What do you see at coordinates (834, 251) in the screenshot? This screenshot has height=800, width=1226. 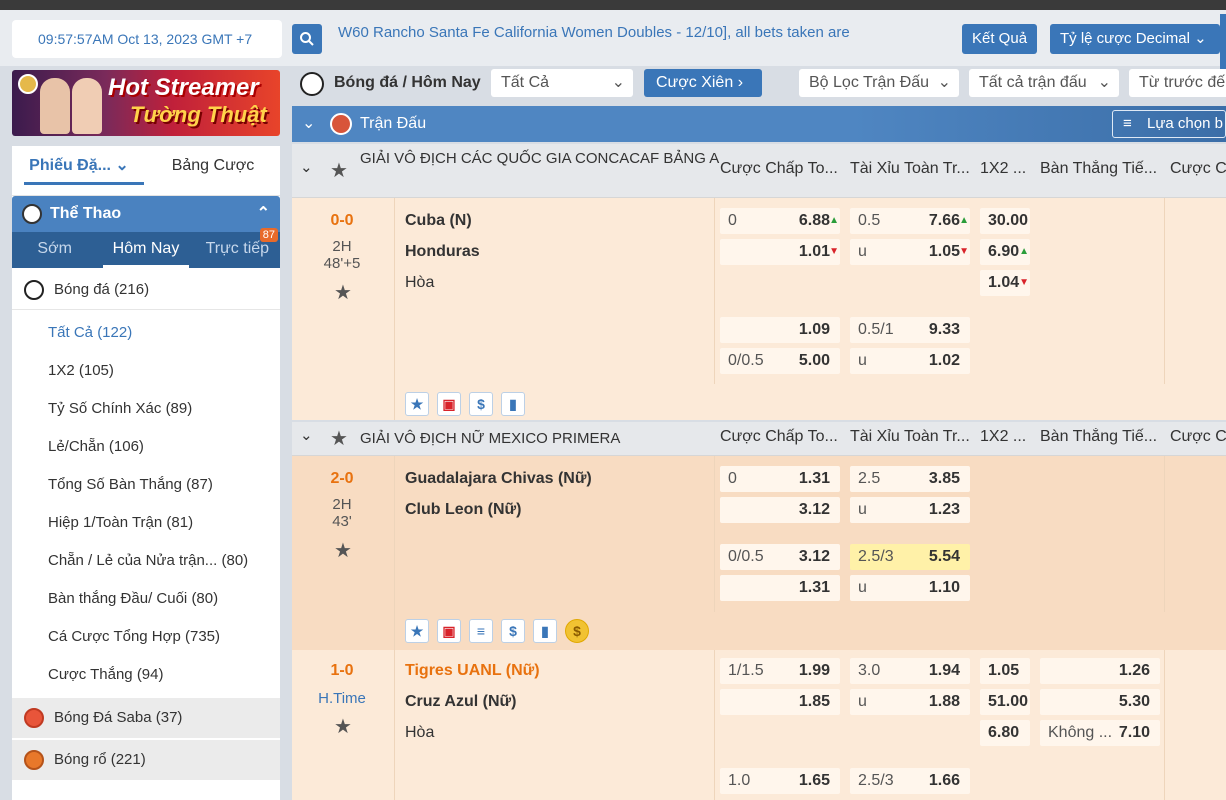 I see `odds-down-icon: ▼` at bounding box center [834, 251].